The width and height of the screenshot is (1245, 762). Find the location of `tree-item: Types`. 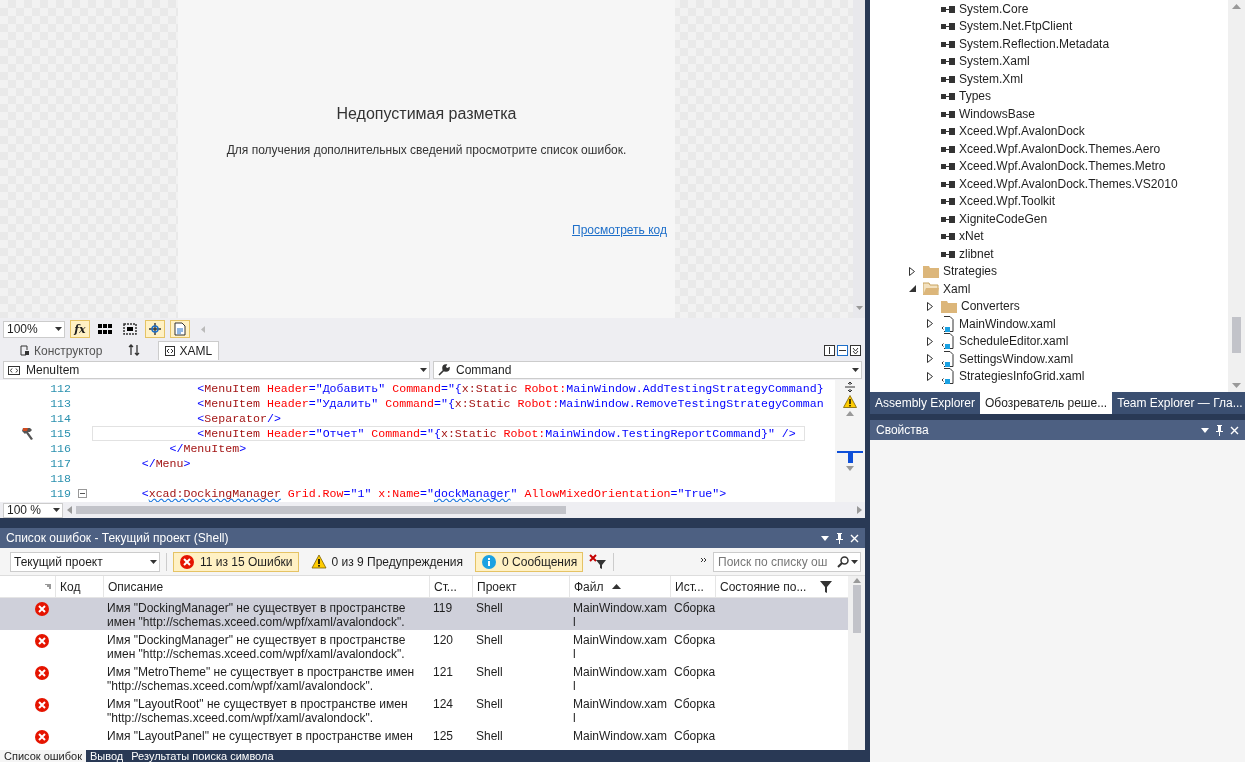

tree-item: Types is located at coordinates (1049, 96).